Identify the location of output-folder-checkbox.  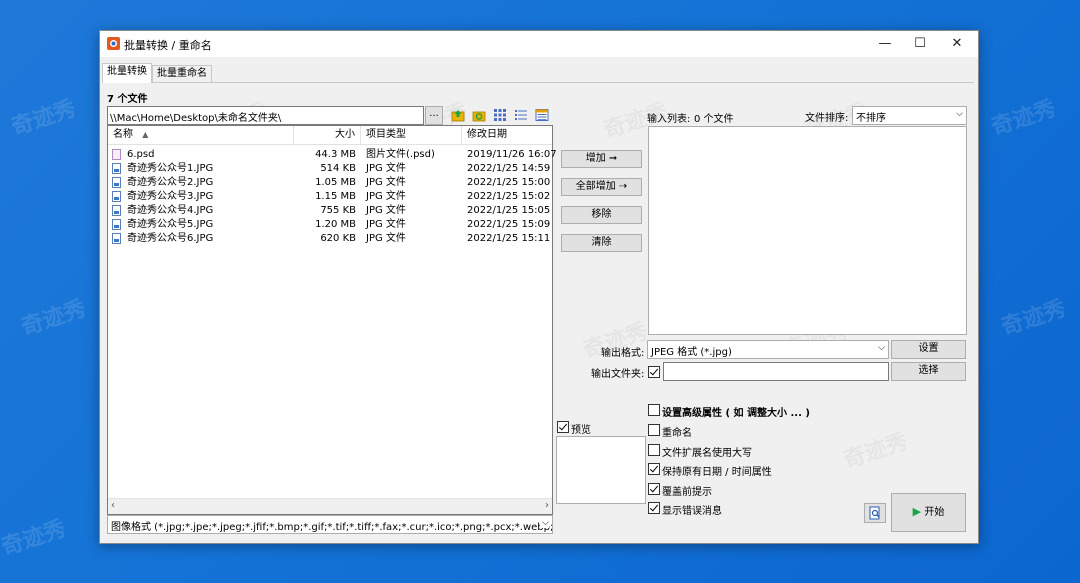
(654, 372).